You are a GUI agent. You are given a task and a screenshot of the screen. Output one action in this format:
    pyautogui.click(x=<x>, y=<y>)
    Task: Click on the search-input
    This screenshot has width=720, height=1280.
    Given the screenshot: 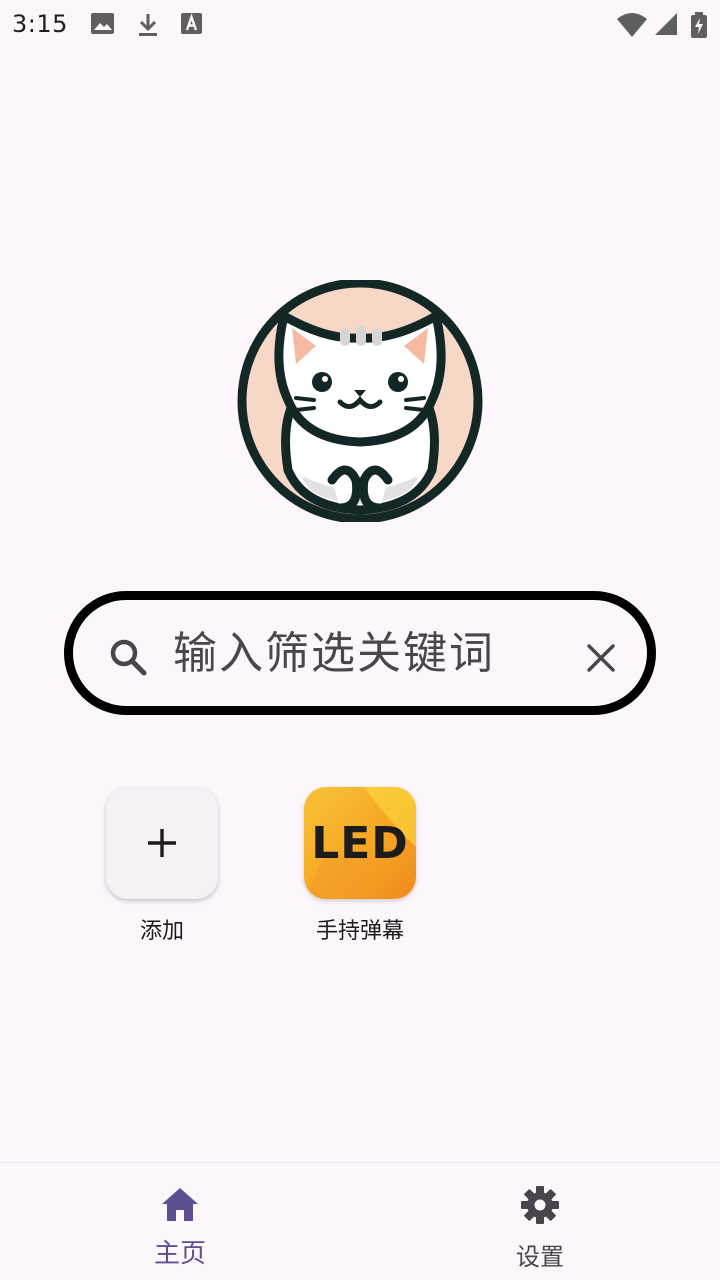 What is the action you would take?
    pyautogui.click(x=368, y=653)
    